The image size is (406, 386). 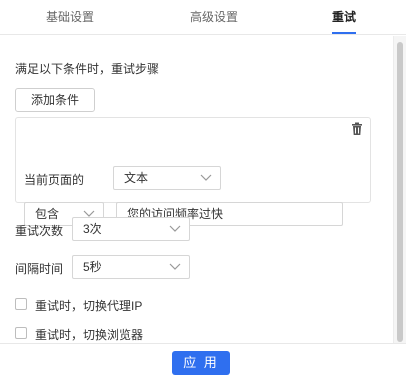 What do you see at coordinates (87, 69) in the screenshot?
I see `retry-heading: 满足以下条件时，重试步骤` at bounding box center [87, 69].